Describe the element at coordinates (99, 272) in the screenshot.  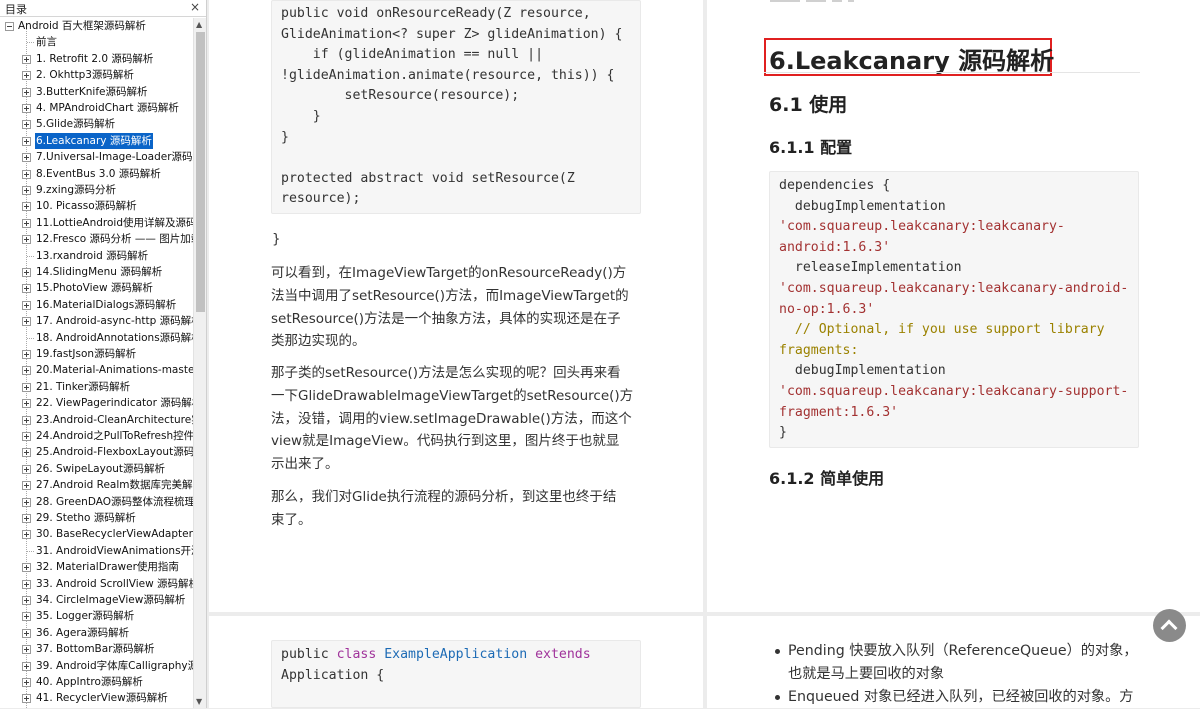
I see `toc-item-label: 14.SlidingMenu 源码解析` at that location.